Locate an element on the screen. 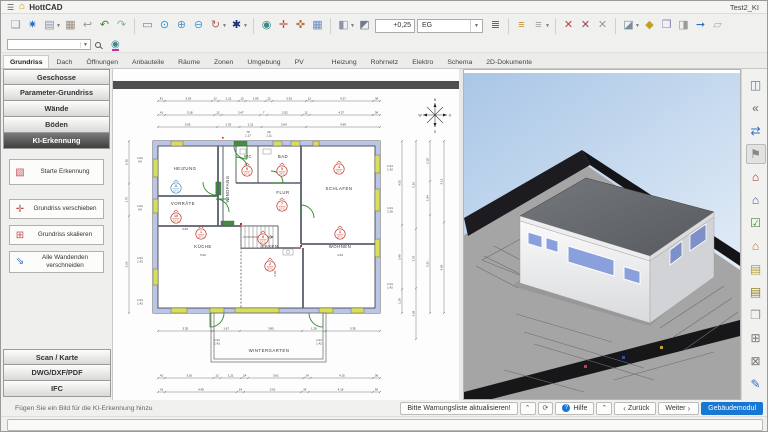 This screenshot has width=768, height=432. search-icon is located at coordinates (98, 44).